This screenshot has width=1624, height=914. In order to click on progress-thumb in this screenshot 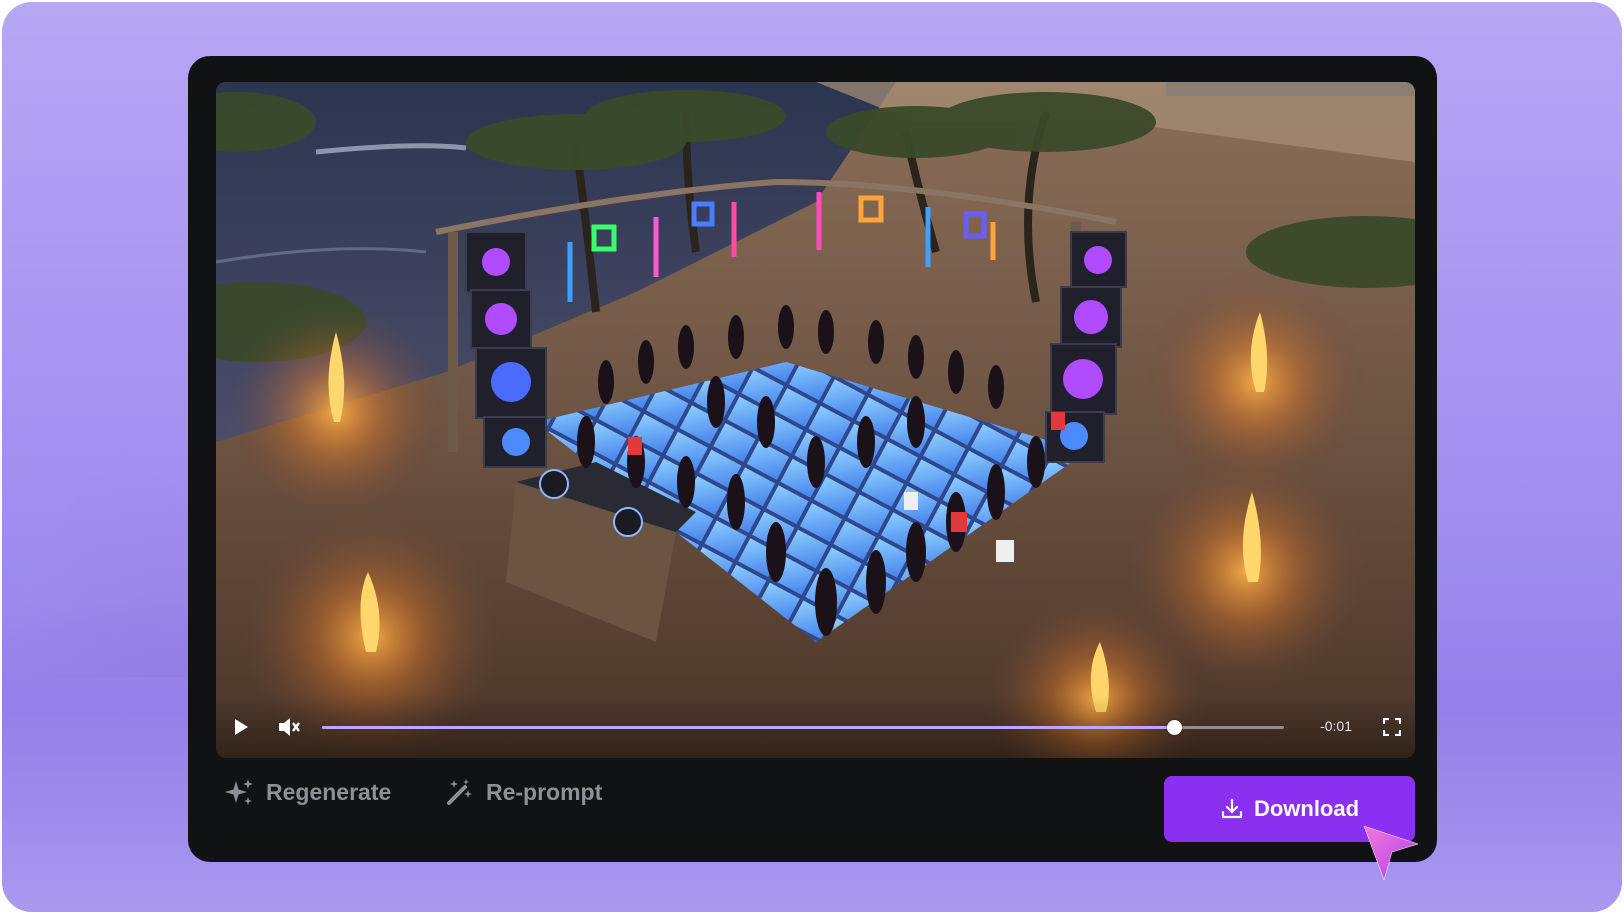, I will do `click(1174, 727)`.